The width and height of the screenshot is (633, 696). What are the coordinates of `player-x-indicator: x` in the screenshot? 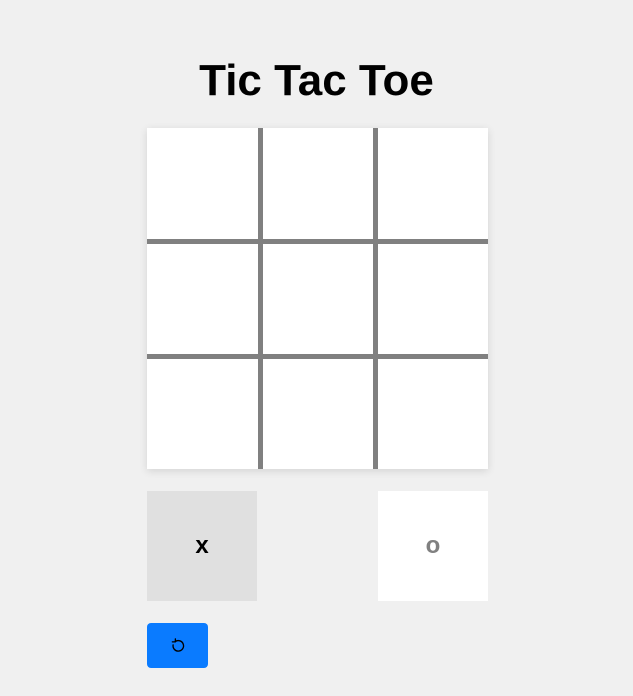 It's located at (202, 546).